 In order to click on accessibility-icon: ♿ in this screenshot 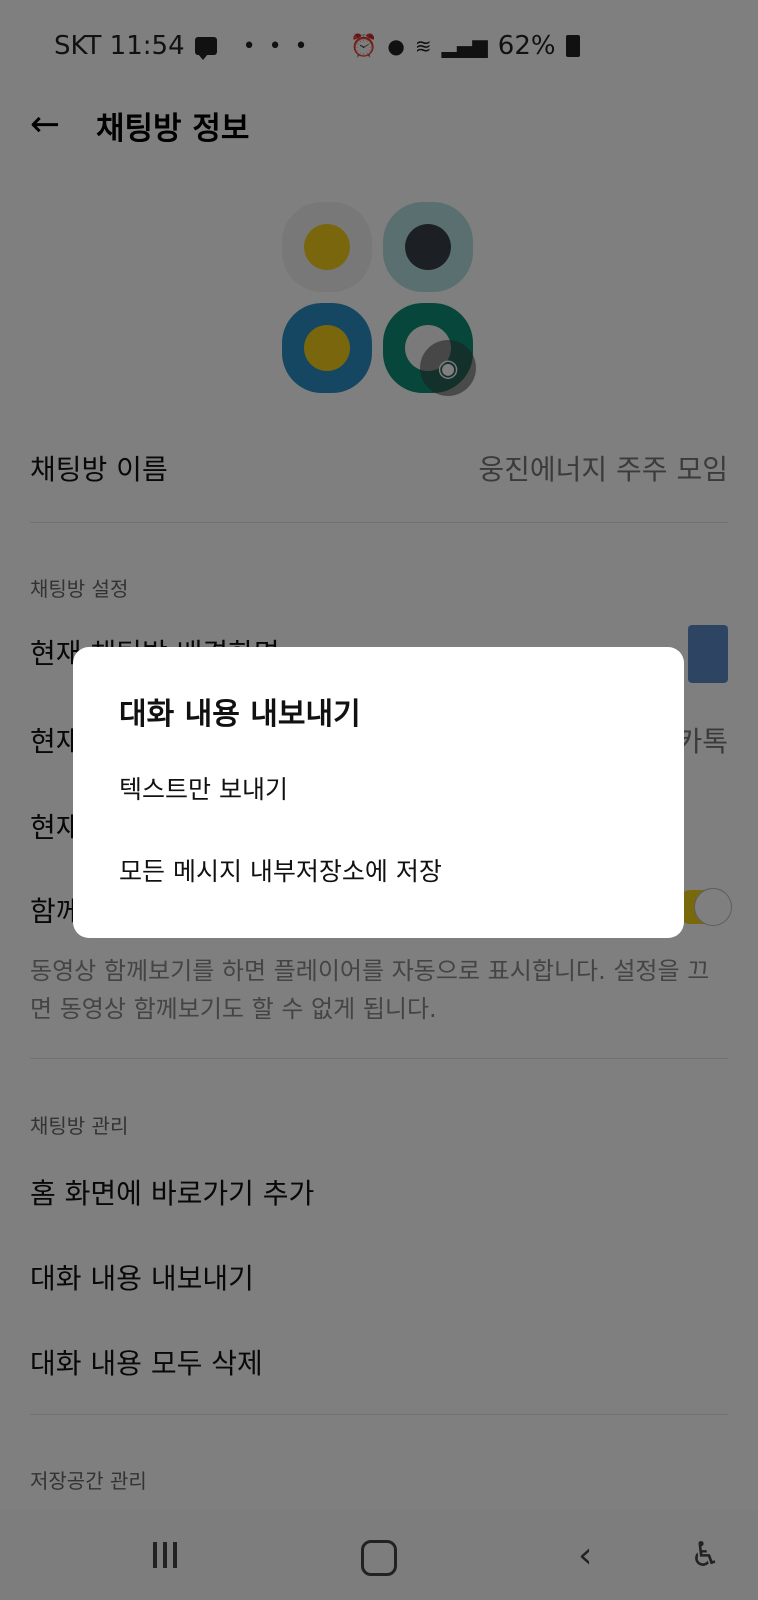, I will do `click(705, 1555)`.